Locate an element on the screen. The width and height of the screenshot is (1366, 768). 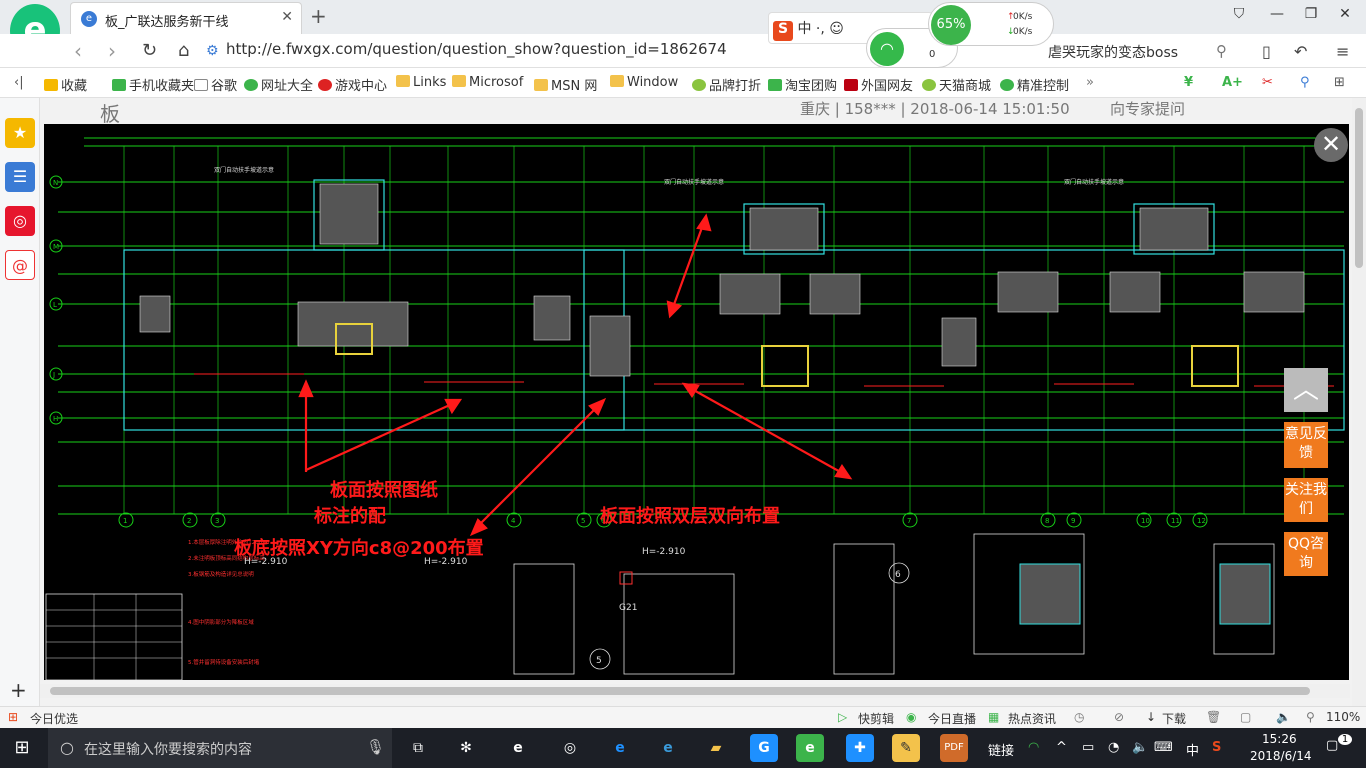
horizontal-scrollbar is located at coordinates (695, 691).